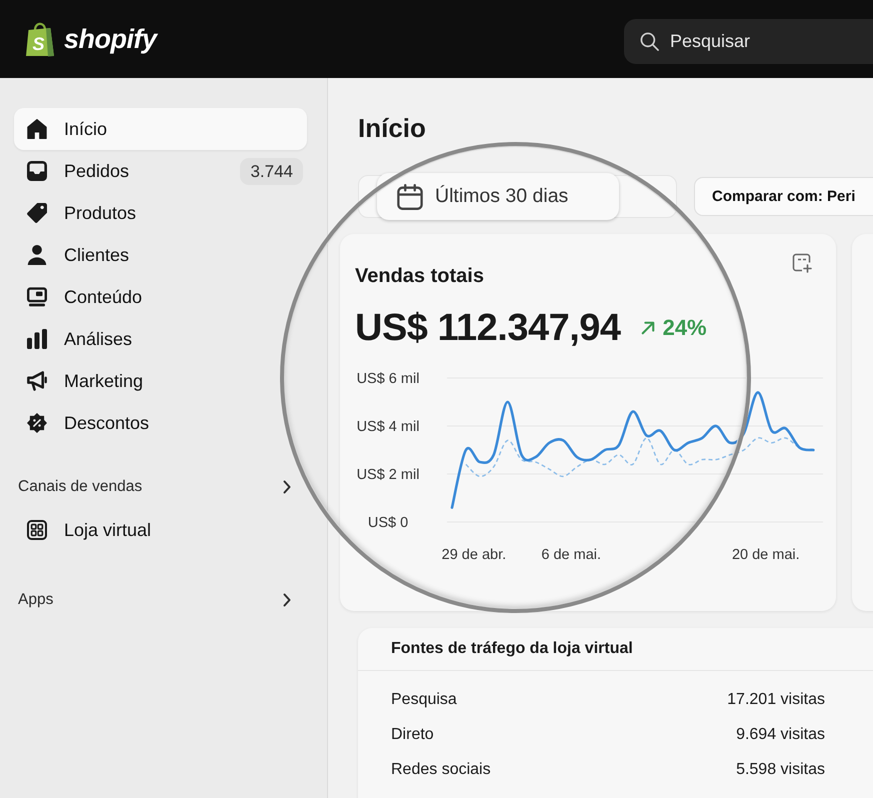 This screenshot has width=873, height=798. Describe the element at coordinates (160, 213) in the screenshot. I see `sidebar-item: Produtos` at that location.